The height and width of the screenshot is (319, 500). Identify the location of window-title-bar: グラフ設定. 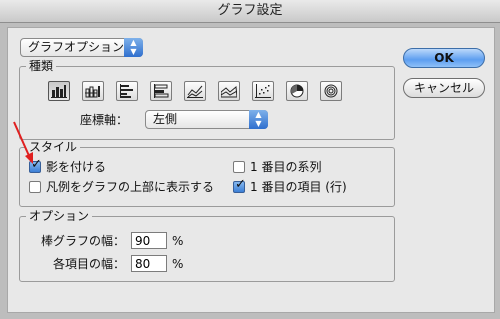
(250, 11).